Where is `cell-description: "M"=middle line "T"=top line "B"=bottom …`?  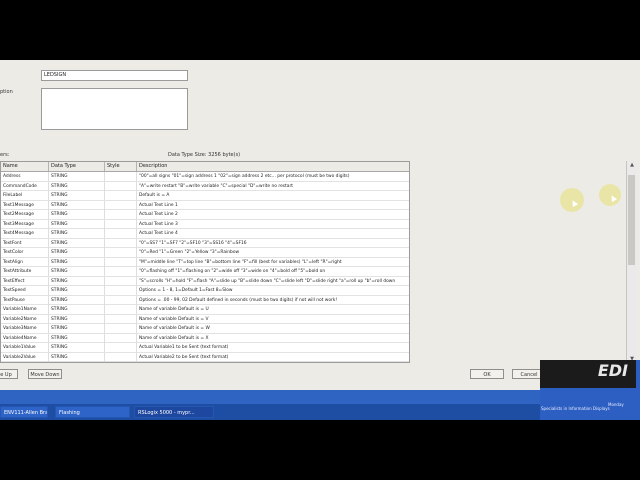 cell-description: "M"=middle line "T"=top line "B"=bottom … is located at coordinates (273, 262).